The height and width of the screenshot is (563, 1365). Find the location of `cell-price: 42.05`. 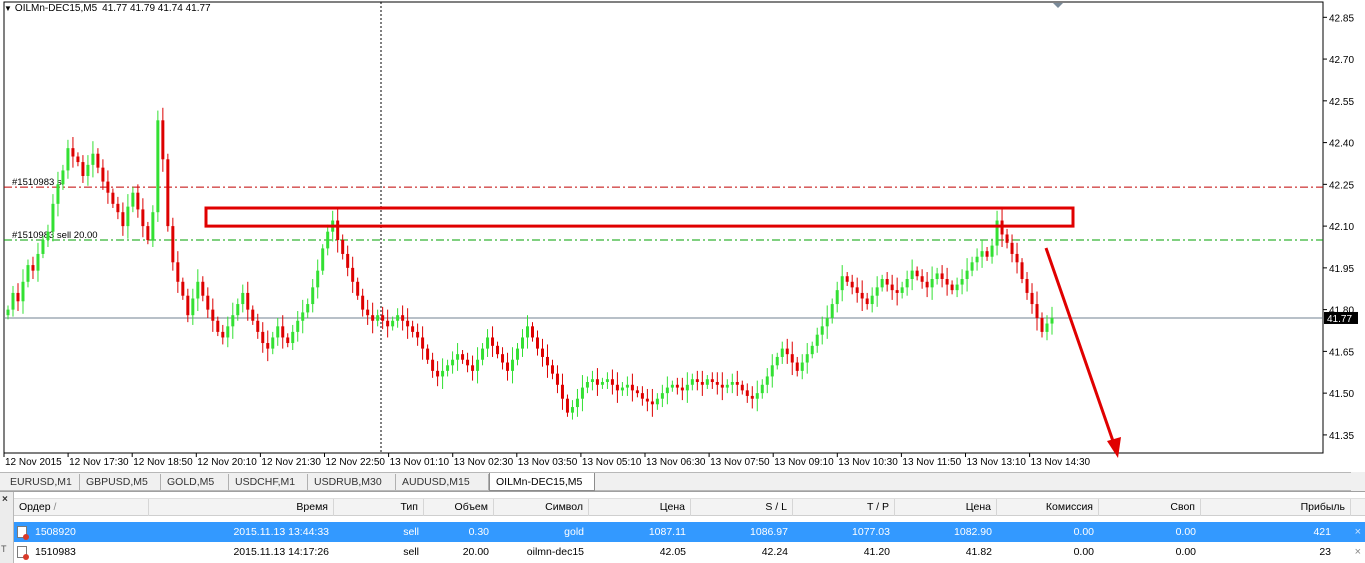

cell-price: 42.05 is located at coordinates (672, 552).